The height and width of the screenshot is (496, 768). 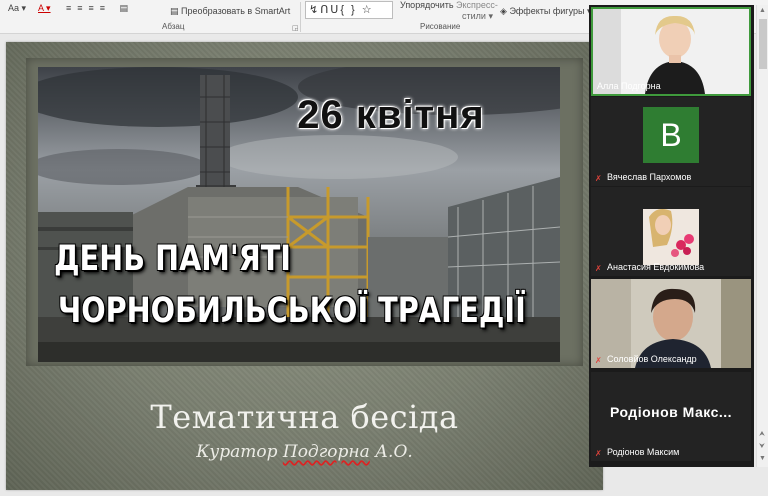 I want to click on font-size-button: Aa ▾, so click(x=17, y=8).